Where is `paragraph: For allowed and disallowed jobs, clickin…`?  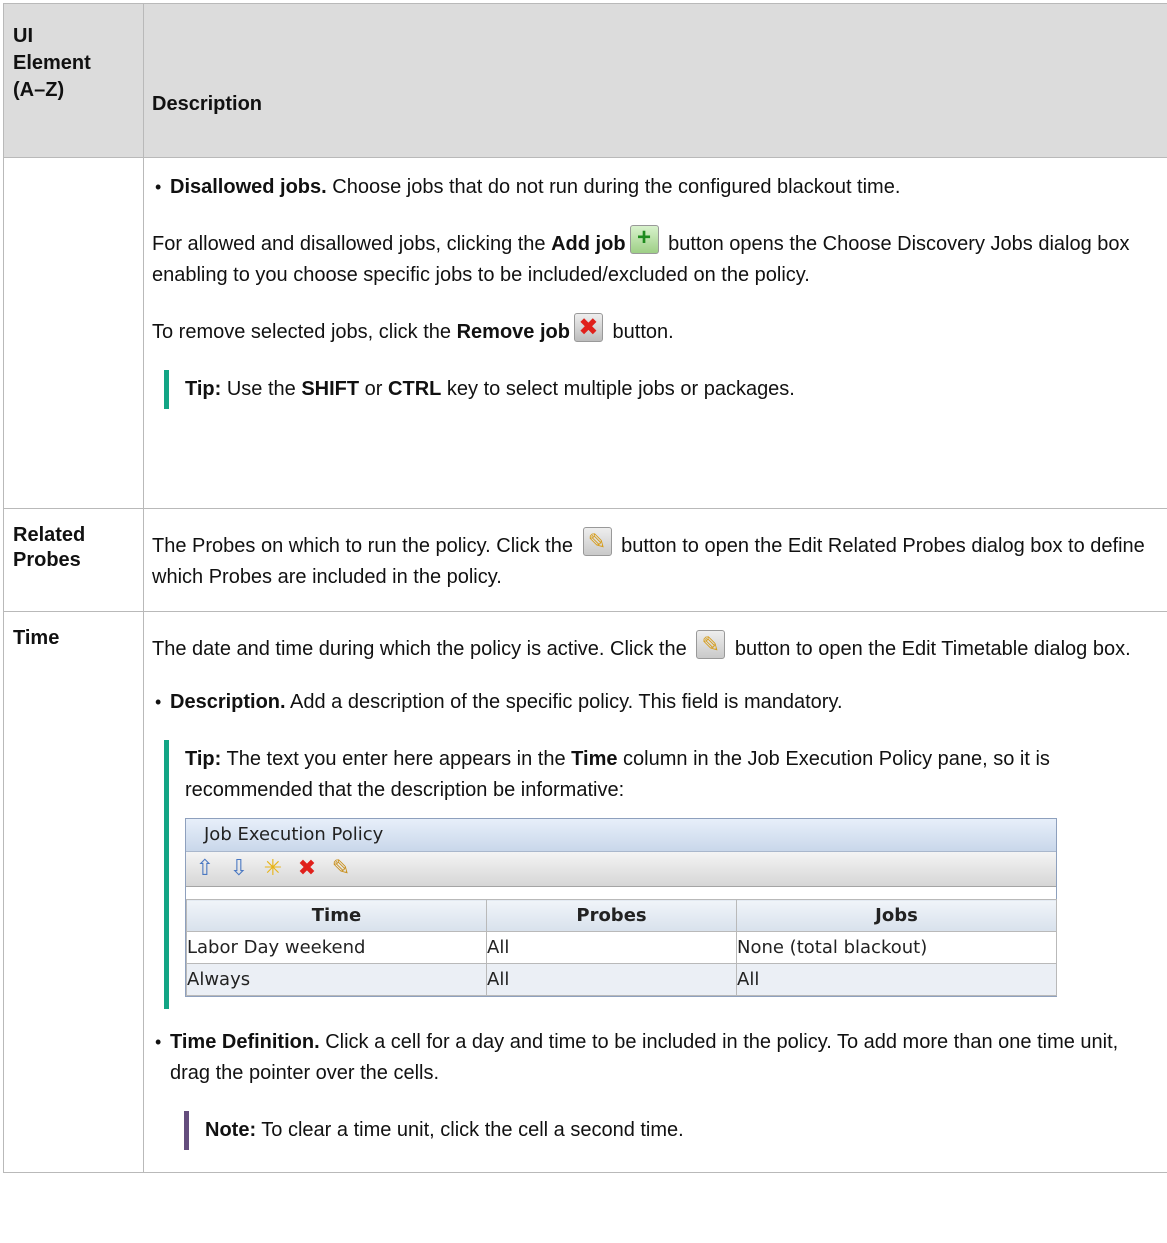
paragraph: For allowed and disallowed jobs, clickin… is located at coordinates (654, 256).